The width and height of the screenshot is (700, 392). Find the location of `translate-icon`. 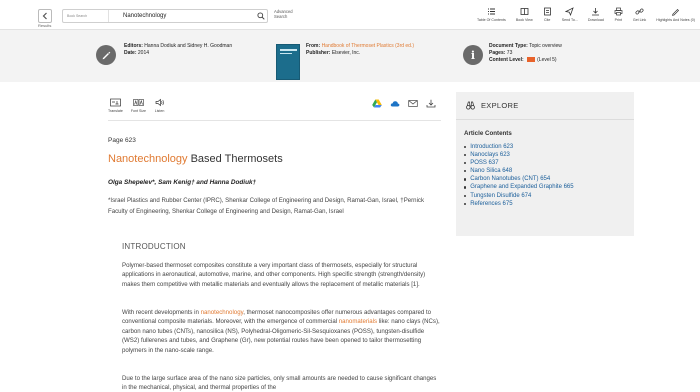

translate-icon is located at coordinates (115, 102).